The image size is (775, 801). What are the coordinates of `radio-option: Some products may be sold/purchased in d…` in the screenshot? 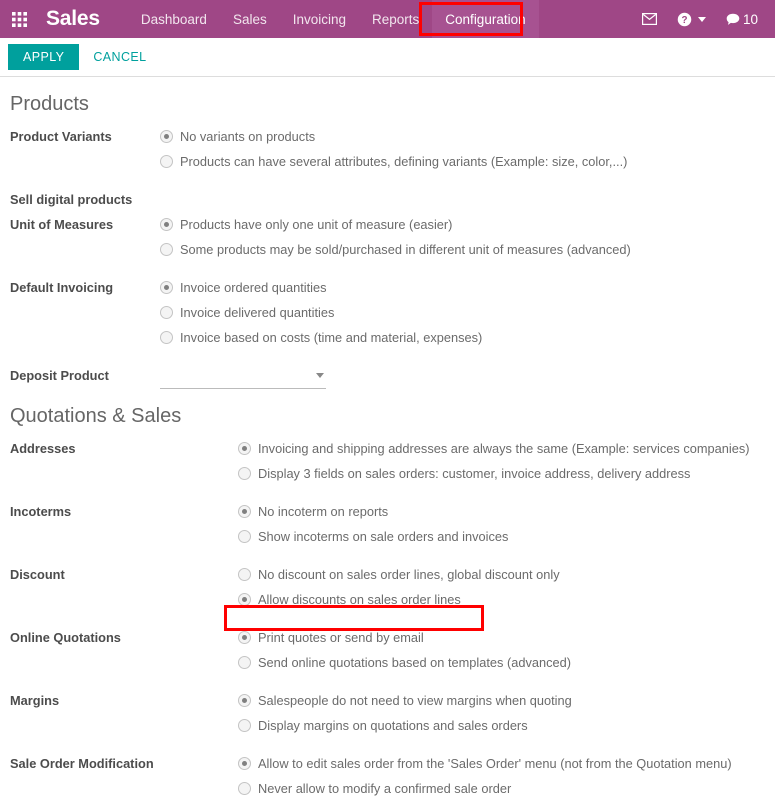 It's located at (467, 249).